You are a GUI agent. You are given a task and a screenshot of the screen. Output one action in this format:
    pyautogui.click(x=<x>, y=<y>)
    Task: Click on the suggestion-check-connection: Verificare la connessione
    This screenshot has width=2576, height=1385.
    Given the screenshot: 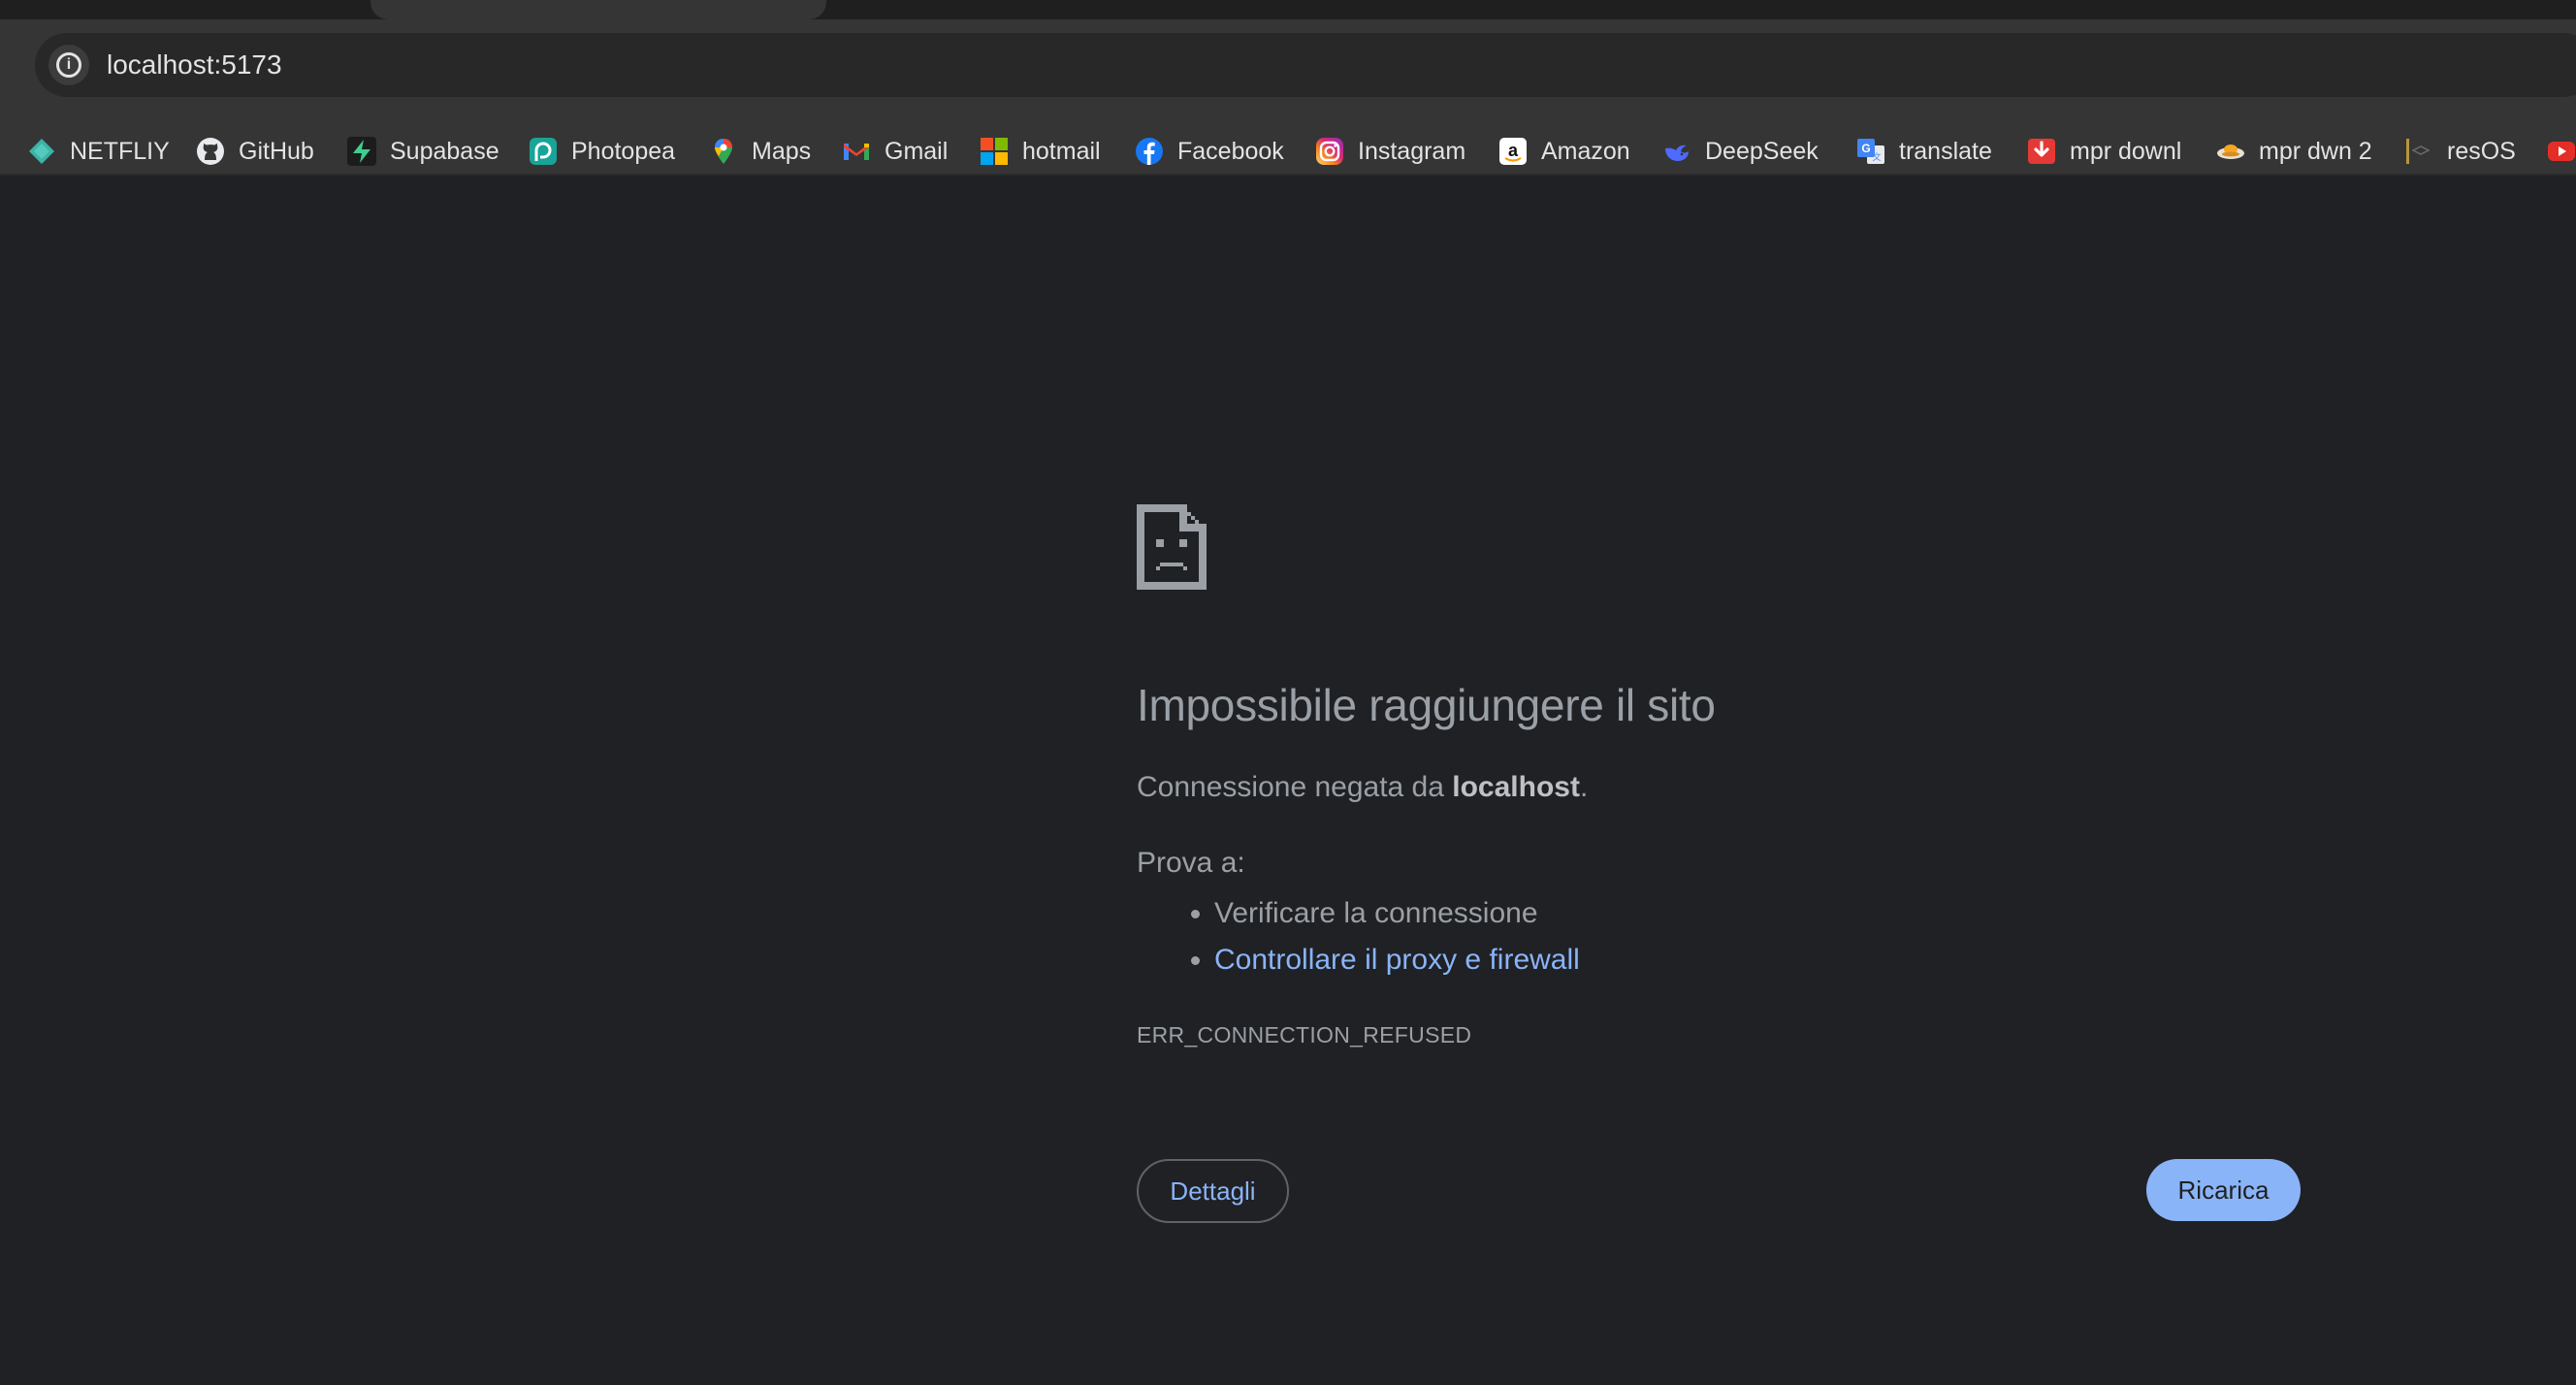 What is the action you would take?
    pyautogui.click(x=1397, y=913)
    